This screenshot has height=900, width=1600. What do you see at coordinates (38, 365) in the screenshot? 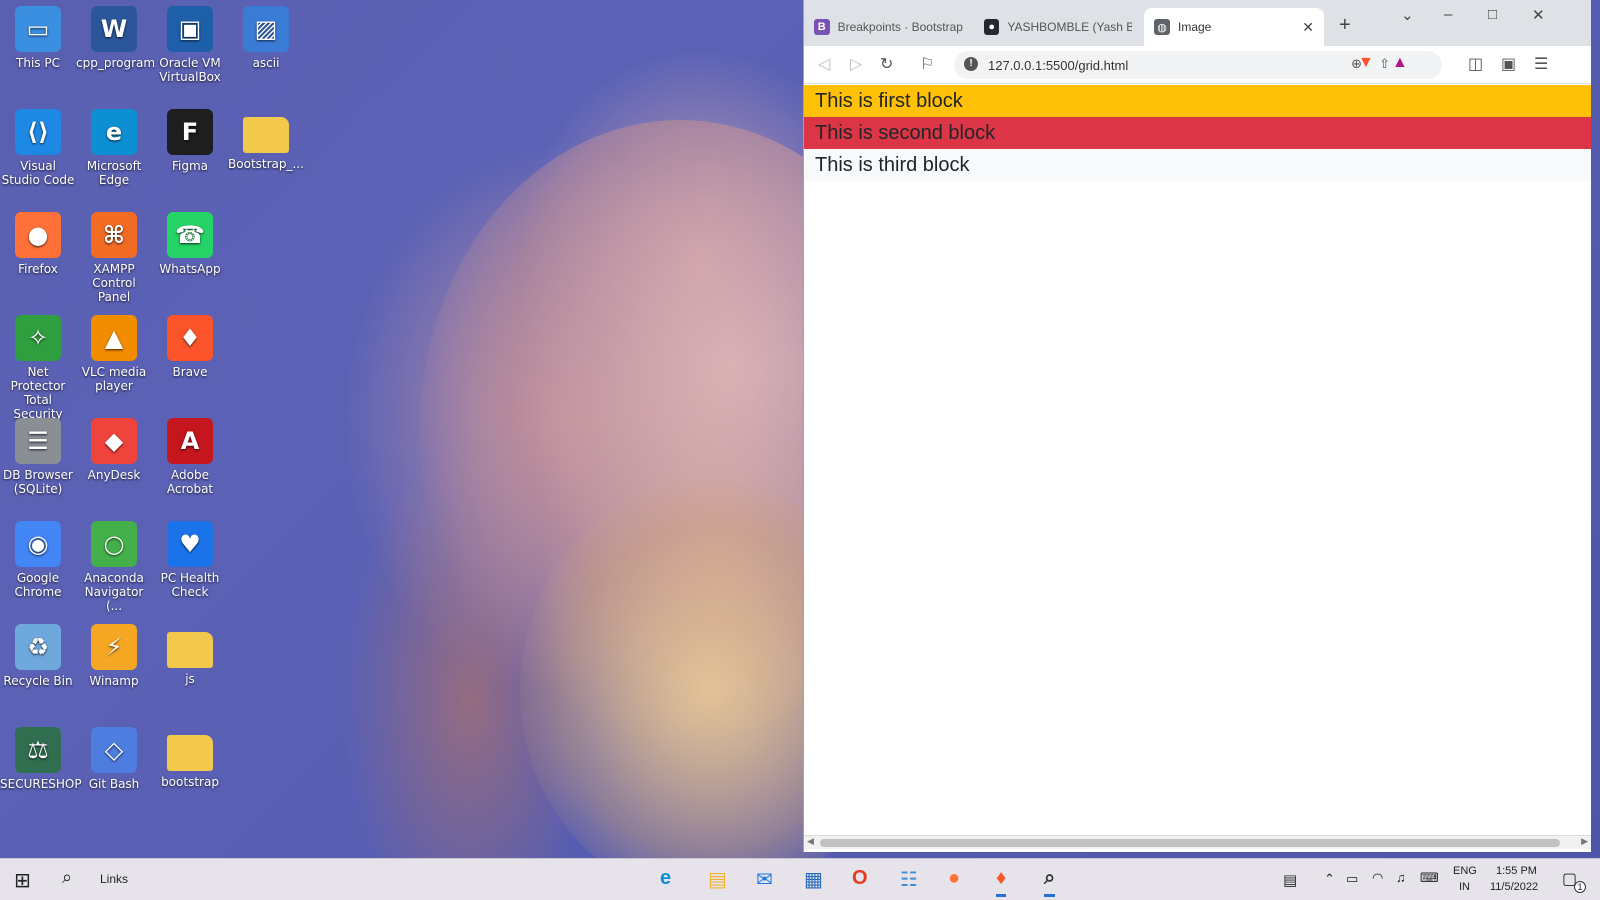
I see `desktop-icon-net-protector-total-security: ✧ Net Protector Total Security` at bounding box center [38, 365].